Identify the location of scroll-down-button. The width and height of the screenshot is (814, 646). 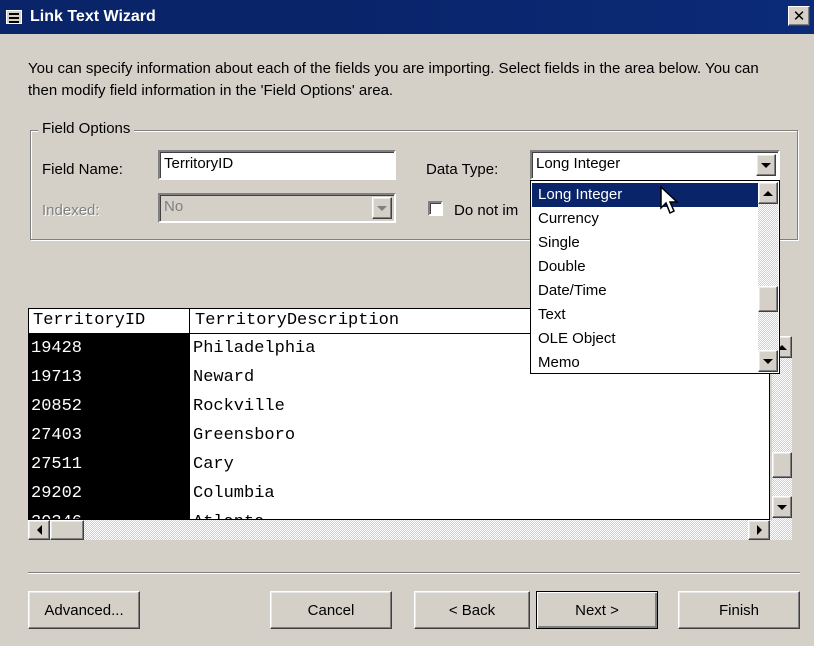
(782, 507).